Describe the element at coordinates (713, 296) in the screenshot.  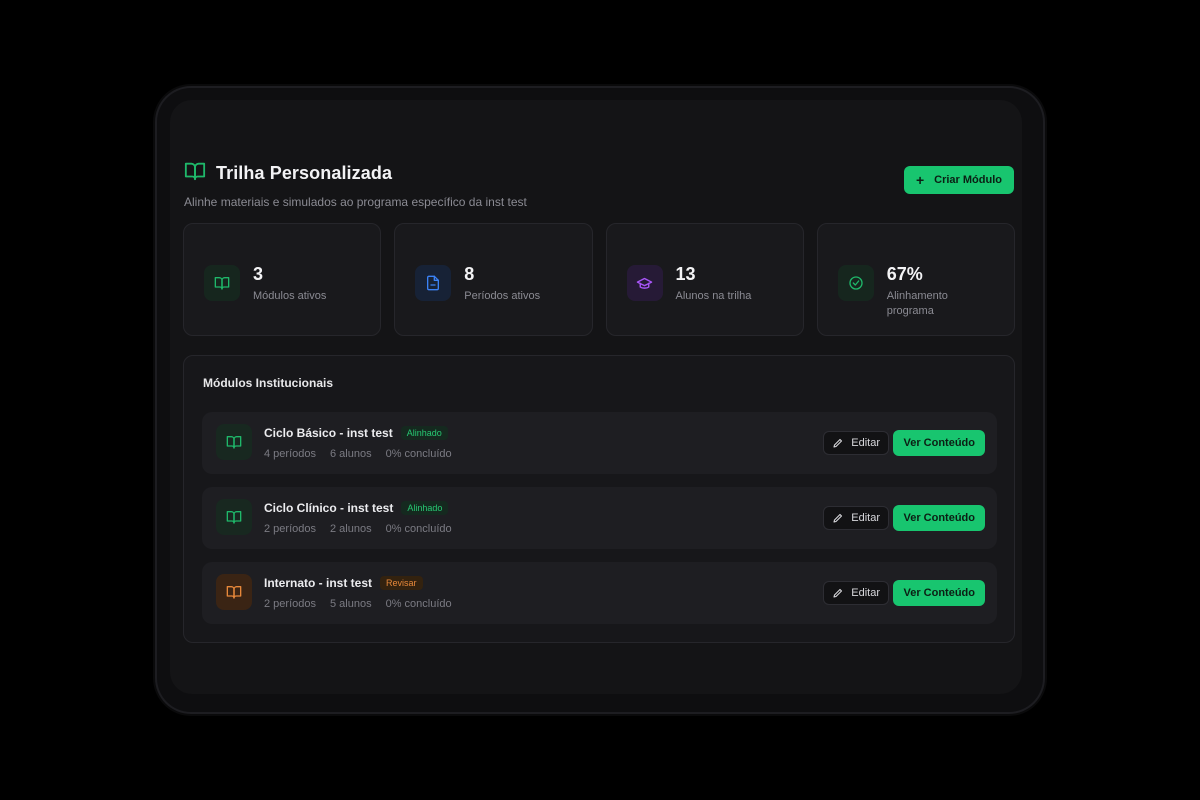
I see `stat-label: Alunos na trilha` at that location.